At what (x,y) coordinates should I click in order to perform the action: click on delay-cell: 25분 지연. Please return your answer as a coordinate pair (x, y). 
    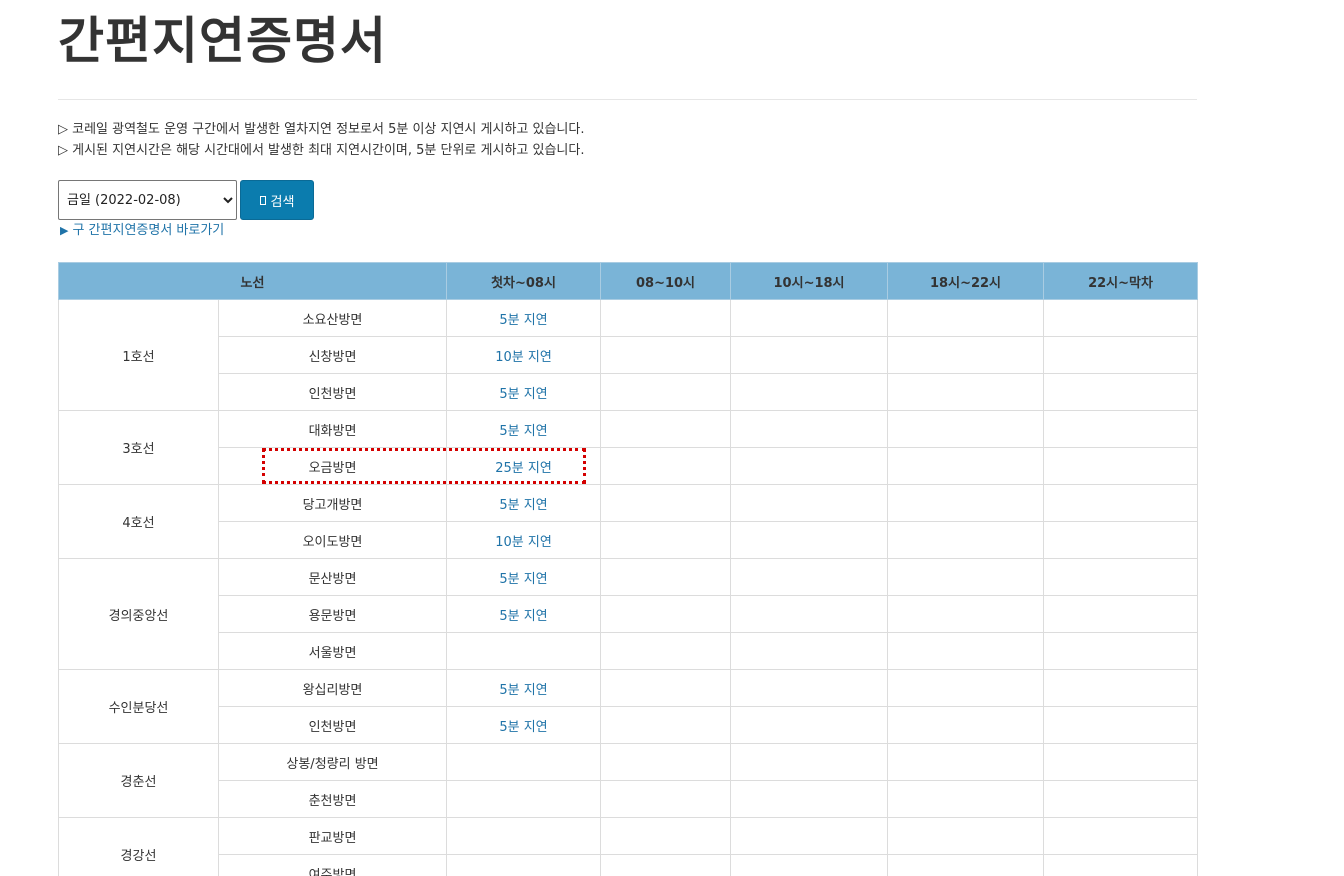
    Looking at the image, I should click on (524, 466).